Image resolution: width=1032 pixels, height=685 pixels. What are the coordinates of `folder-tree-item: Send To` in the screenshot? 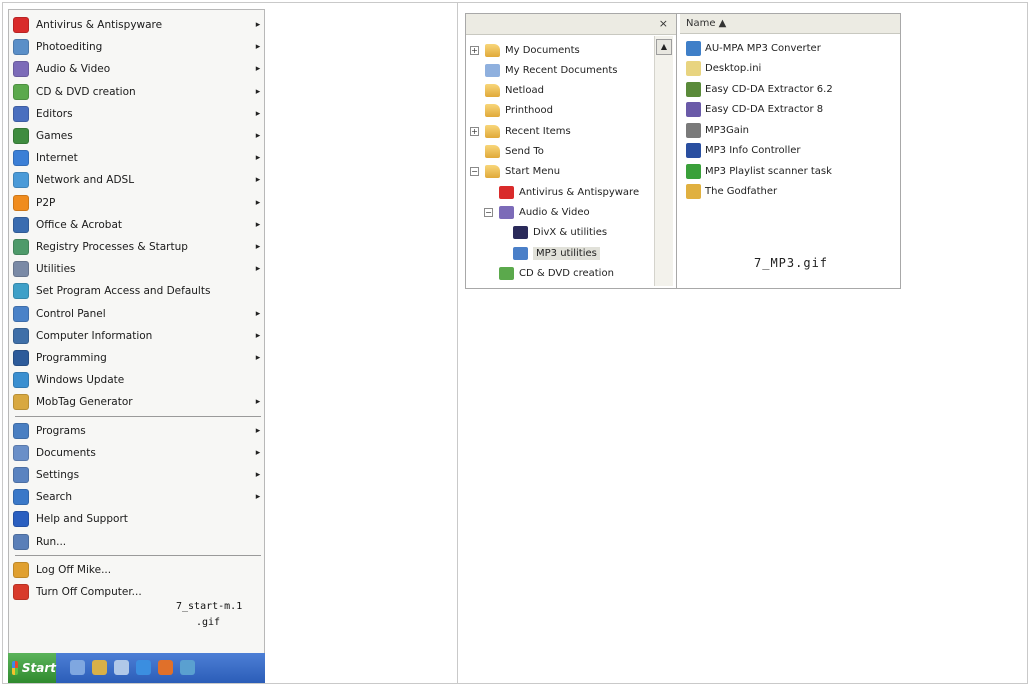 It's located at (507, 152).